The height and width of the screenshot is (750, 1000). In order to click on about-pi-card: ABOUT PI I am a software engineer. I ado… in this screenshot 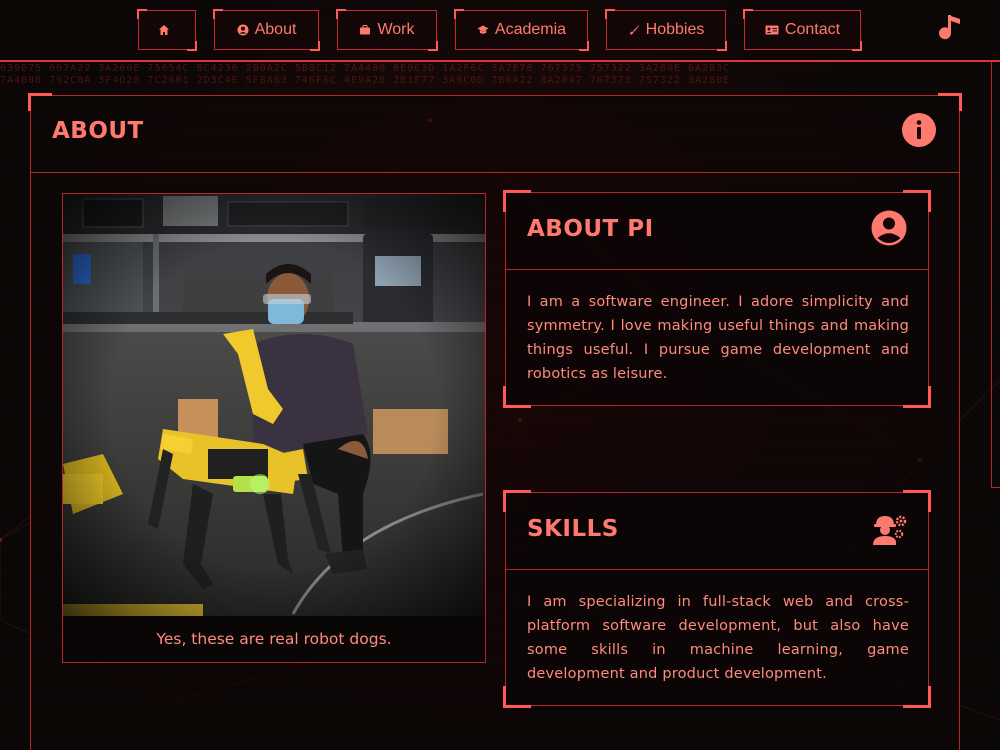, I will do `click(717, 299)`.